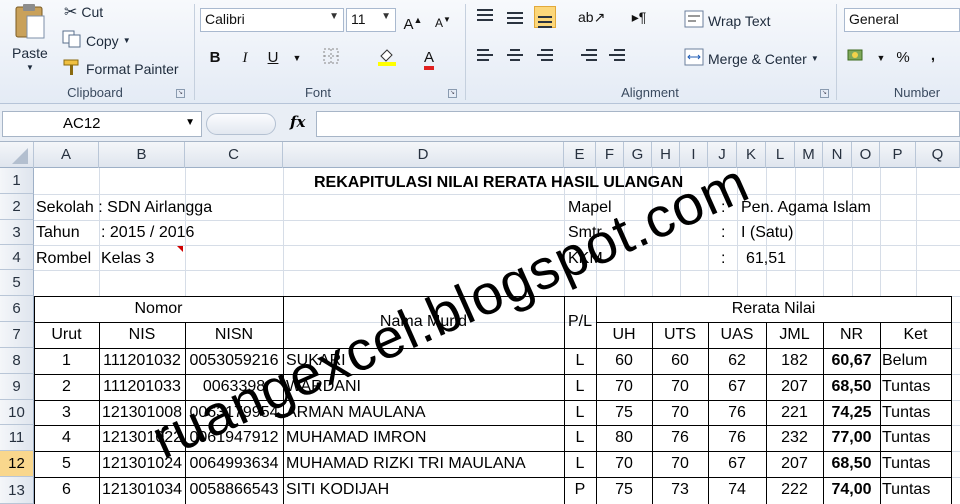 The image size is (960, 504). Describe the element at coordinates (485, 17) in the screenshot. I see `align-top-button` at that location.